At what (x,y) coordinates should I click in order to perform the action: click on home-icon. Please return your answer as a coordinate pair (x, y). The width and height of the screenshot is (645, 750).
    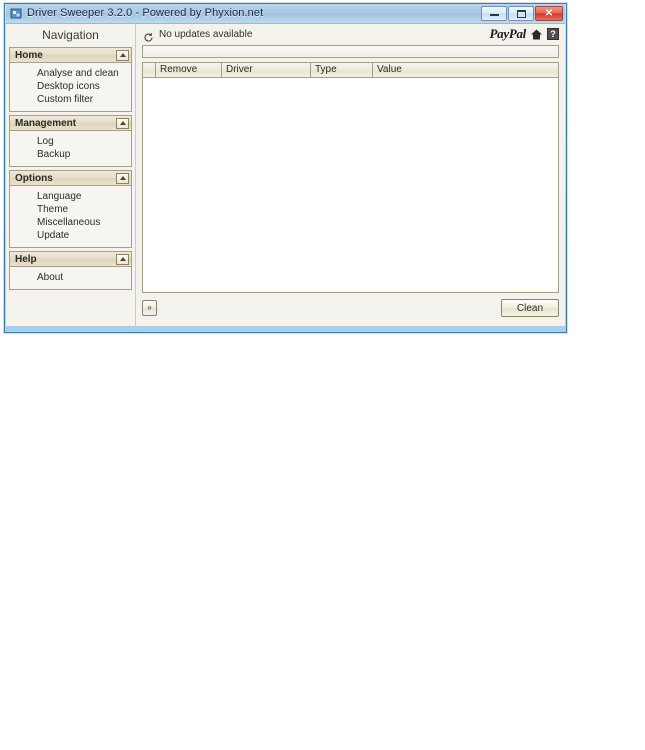
    Looking at the image, I should click on (536, 34).